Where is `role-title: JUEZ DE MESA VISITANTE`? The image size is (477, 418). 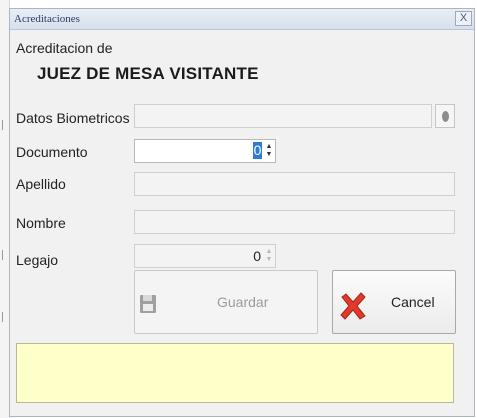 role-title: JUEZ DE MESA VISITANTE is located at coordinates (148, 73).